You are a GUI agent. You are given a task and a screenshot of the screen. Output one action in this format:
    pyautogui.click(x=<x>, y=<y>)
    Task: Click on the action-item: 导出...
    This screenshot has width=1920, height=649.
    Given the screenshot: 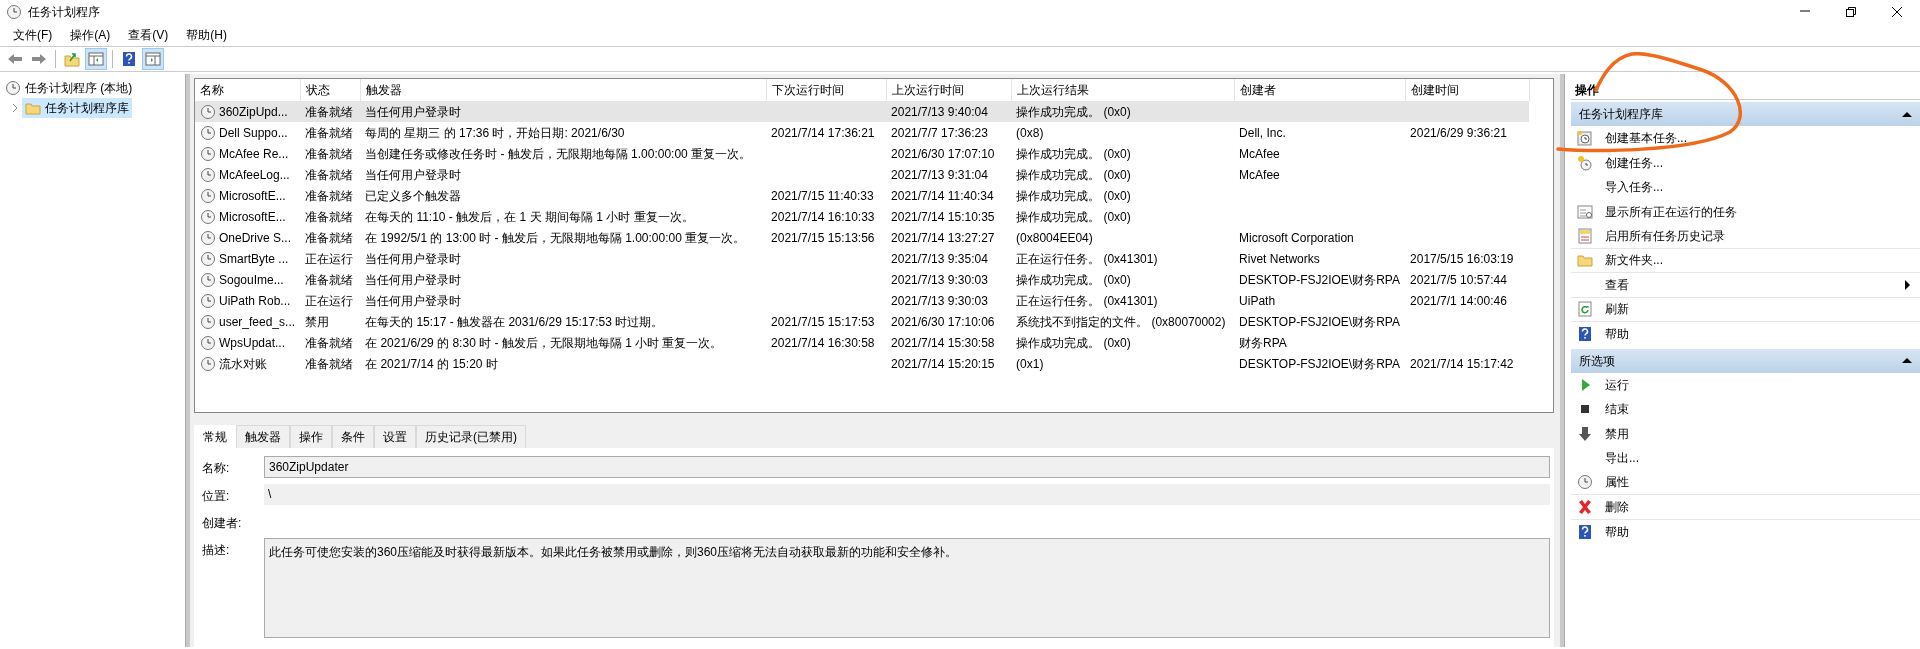 What is the action you would take?
    pyautogui.click(x=1745, y=458)
    